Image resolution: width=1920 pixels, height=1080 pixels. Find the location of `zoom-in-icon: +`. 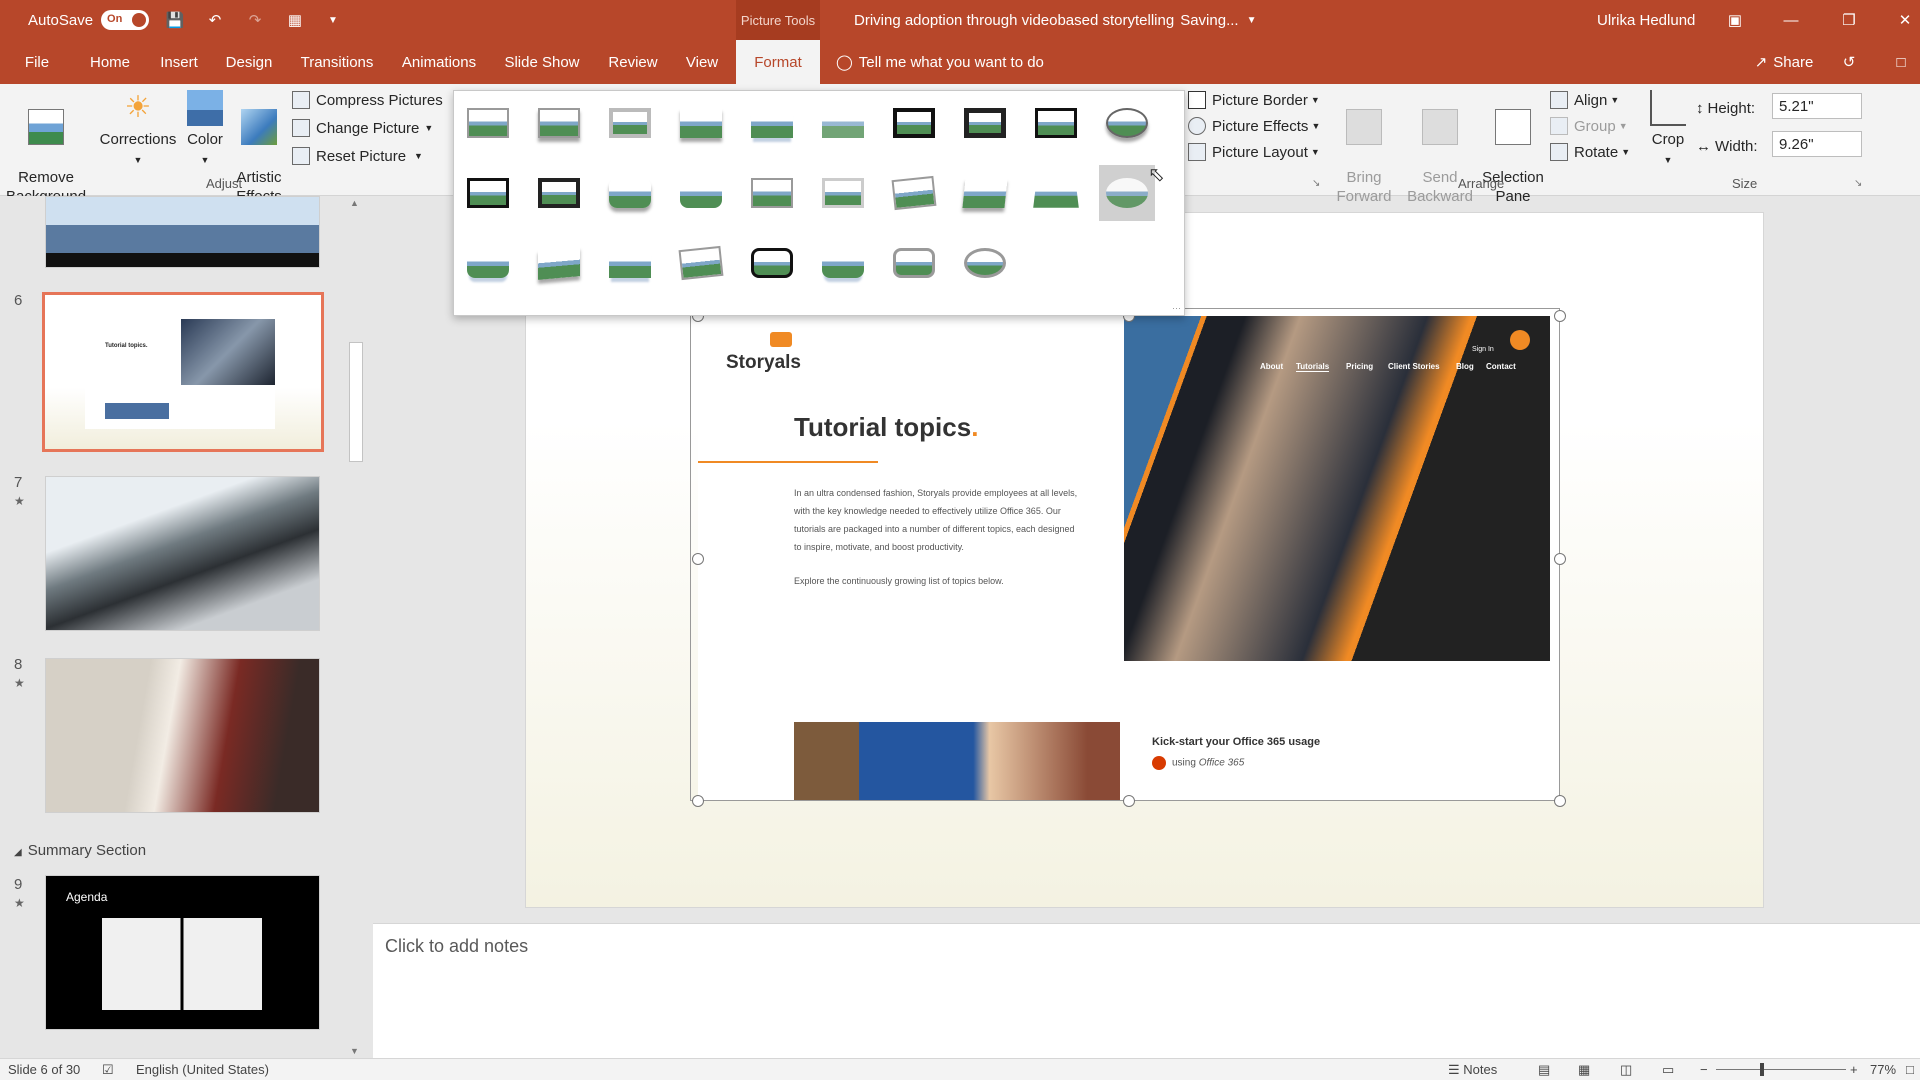

zoom-in-icon: + is located at coordinates (1854, 1069).